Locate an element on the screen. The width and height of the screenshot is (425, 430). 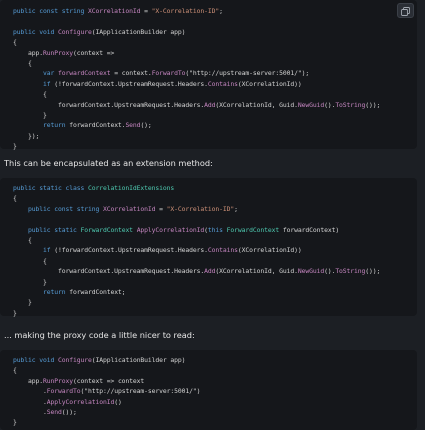
code-token: var is located at coordinates (35, 73).